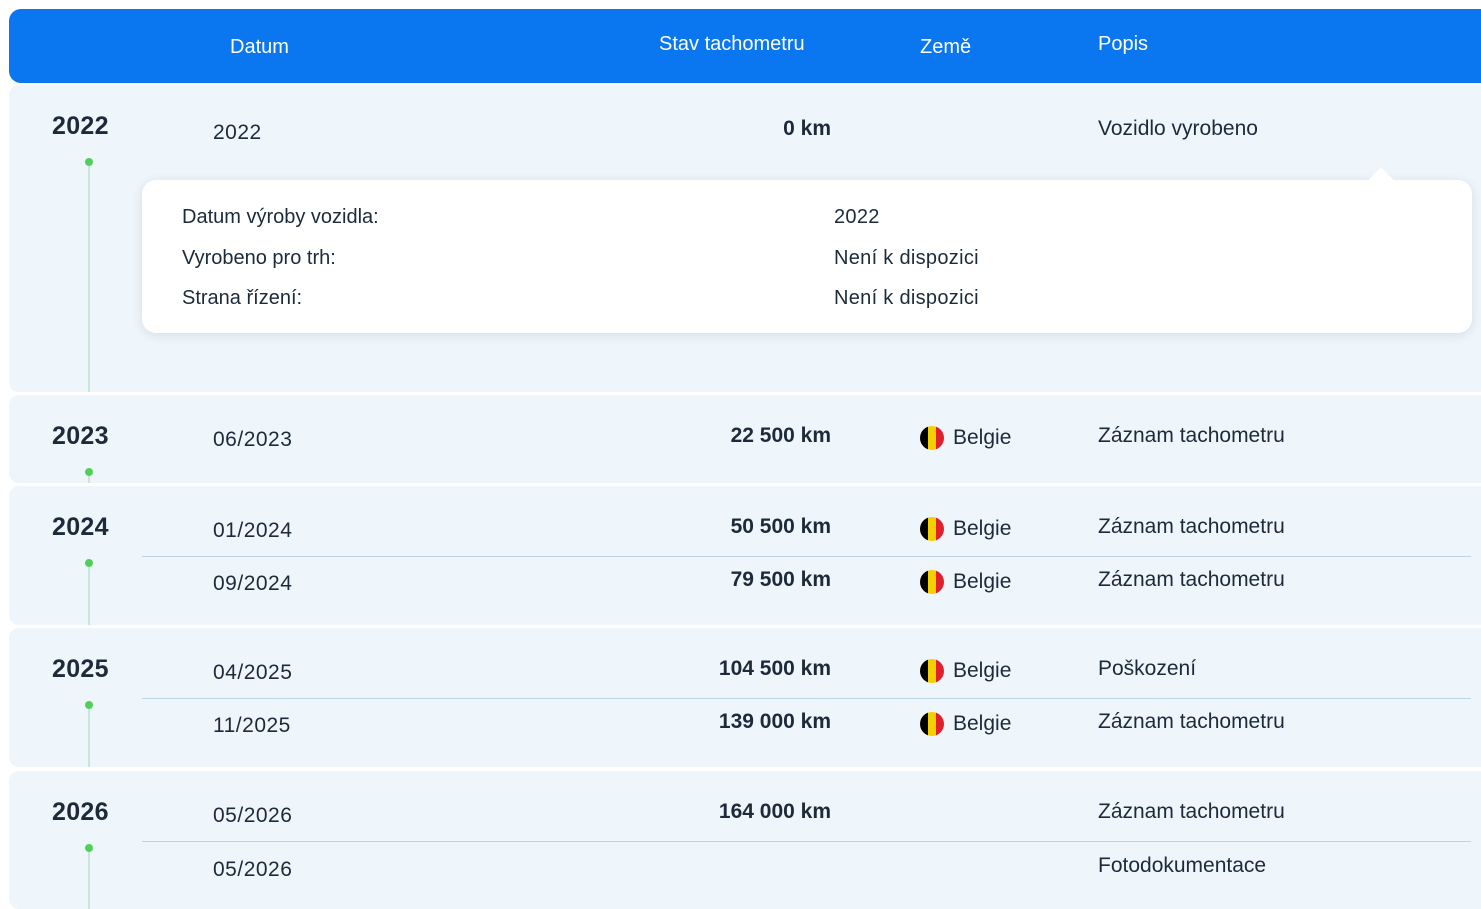 This screenshot has width=1481, height=909. What do you see at coordinates (253, 530) in the screenshot?
I see `row-date: 01/2024` at bounding box center [253, 530].